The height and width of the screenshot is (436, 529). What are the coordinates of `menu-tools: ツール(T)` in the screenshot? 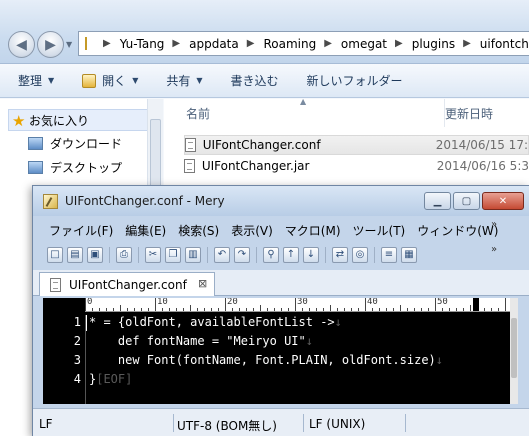 It's located at (379, 230).